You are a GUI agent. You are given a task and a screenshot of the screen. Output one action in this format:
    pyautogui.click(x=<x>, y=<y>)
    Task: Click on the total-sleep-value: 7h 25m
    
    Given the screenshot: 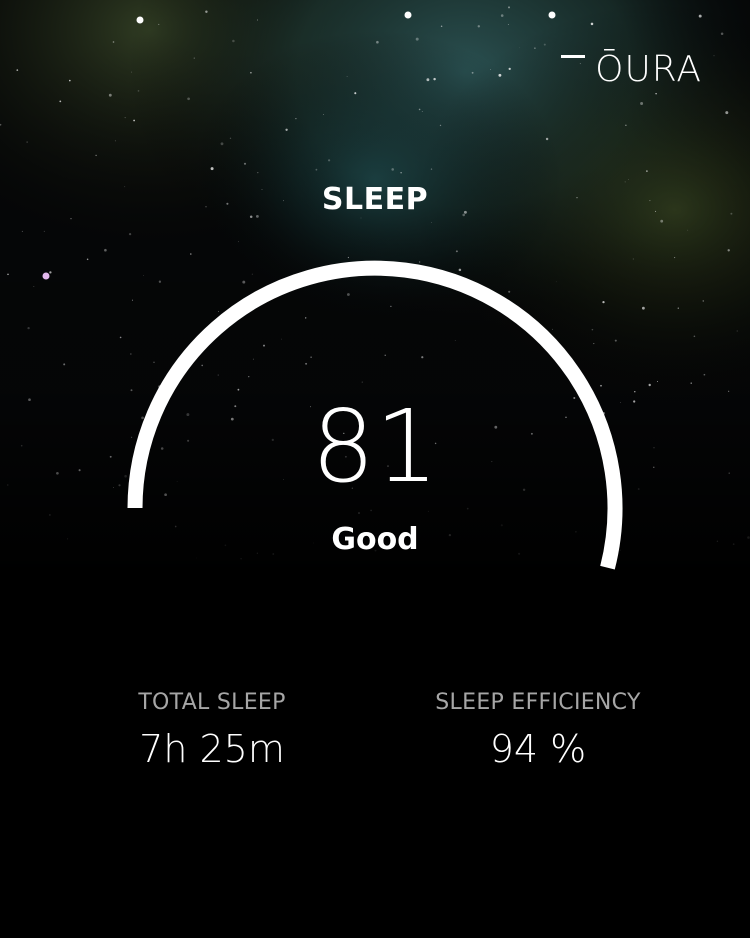 What is the action you would take?
    pyautogui.click(x=212, y=749)
    